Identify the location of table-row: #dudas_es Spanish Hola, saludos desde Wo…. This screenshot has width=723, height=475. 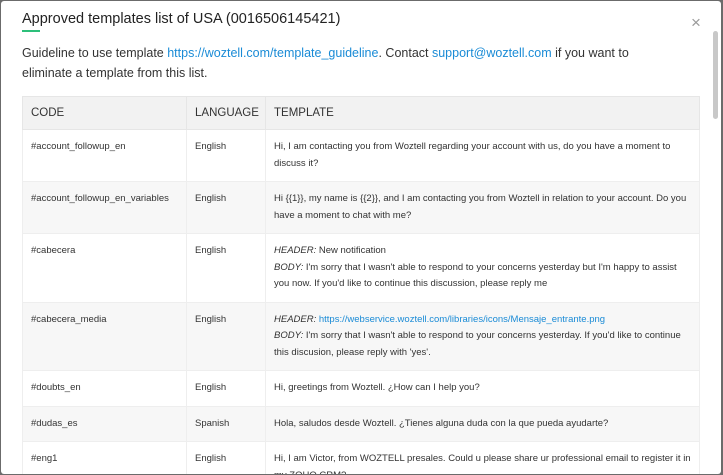
(361, 423).